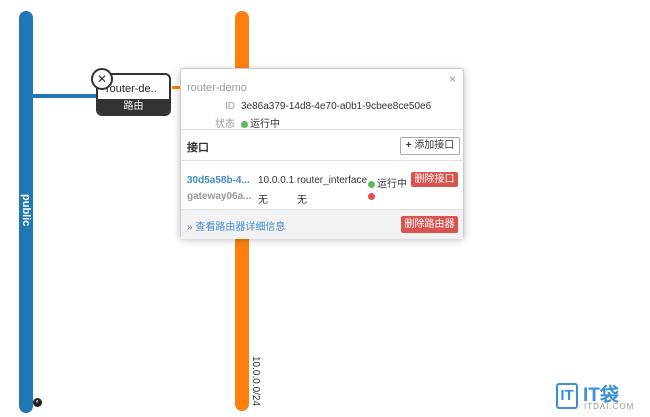 The height and width of the screenshot is (417, 650). Describe the element at coordinates (263, 200) in the screenshot. I see `gateway-interface-ip: 无` at that location.